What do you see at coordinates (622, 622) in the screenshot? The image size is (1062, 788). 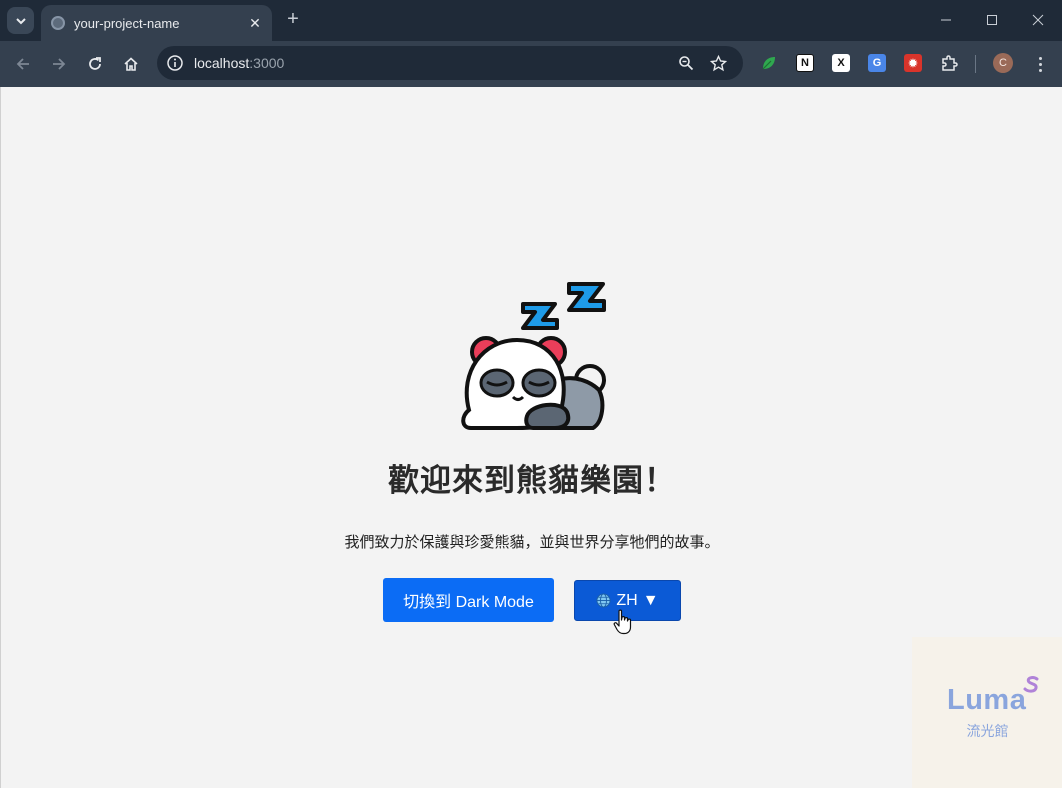 I see `hand-pointer-cursor-icon` at bounding box center [622, 622].